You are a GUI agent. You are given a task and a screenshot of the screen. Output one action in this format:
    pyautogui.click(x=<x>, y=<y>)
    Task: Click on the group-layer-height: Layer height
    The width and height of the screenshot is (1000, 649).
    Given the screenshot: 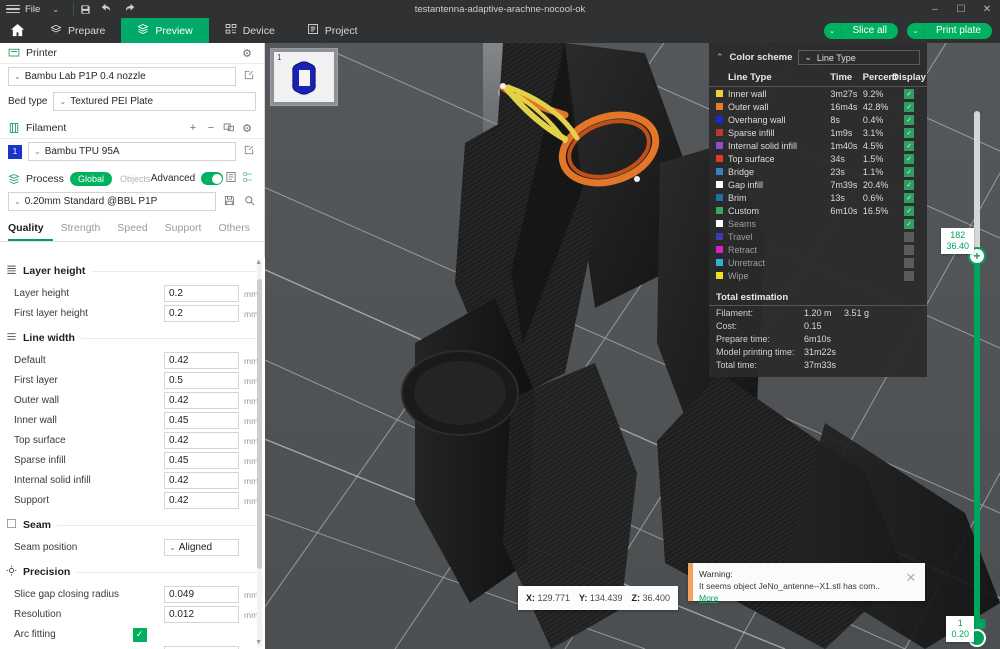 What is the action you would take?
    pyautogui.click(x=132, y=270)
    